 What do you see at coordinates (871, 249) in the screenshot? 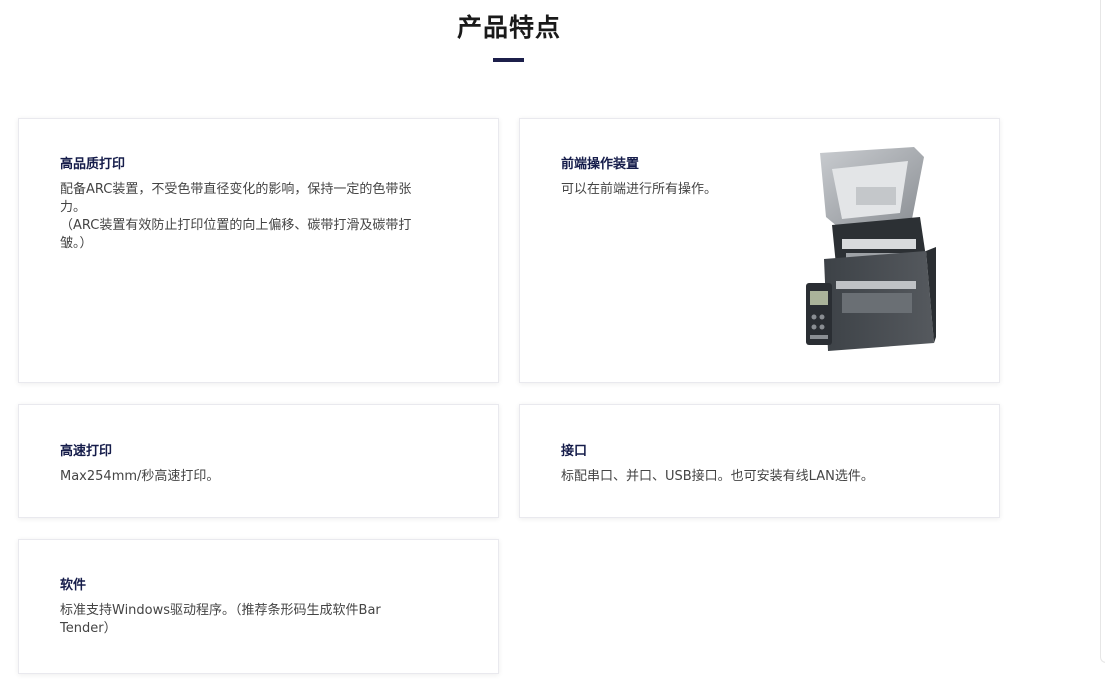
I see `printer-icon` at bounding box center [871, 249].